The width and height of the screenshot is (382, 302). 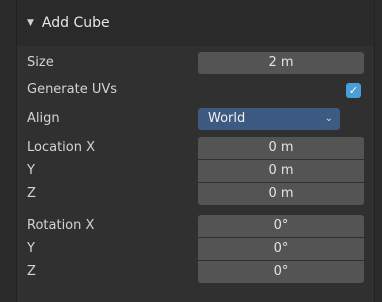 What do you see at coordinates (281, 148) in the screenshot?
I see `location-x-field: 0 m` at bounding box center [281, 148].